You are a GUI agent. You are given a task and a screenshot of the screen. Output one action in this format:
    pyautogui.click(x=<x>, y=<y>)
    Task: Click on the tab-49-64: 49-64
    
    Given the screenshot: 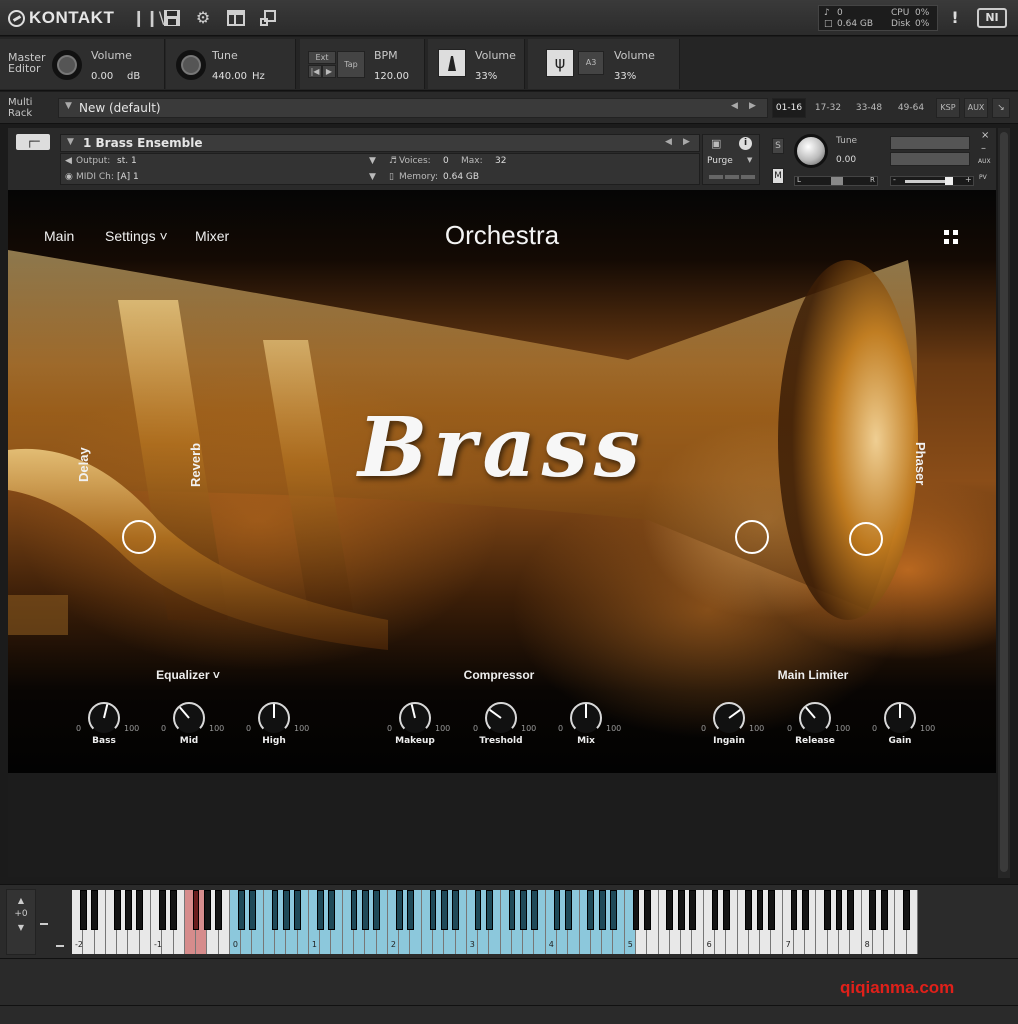 What is the action you would take?
    pyautogui.click(x=911, y=108)
    